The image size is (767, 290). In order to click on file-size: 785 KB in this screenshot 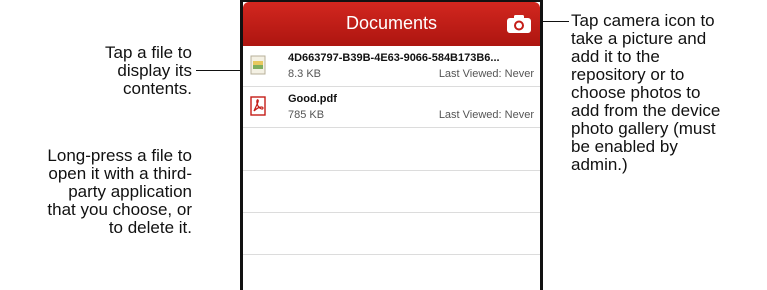, I will do `click(306, 115)`.